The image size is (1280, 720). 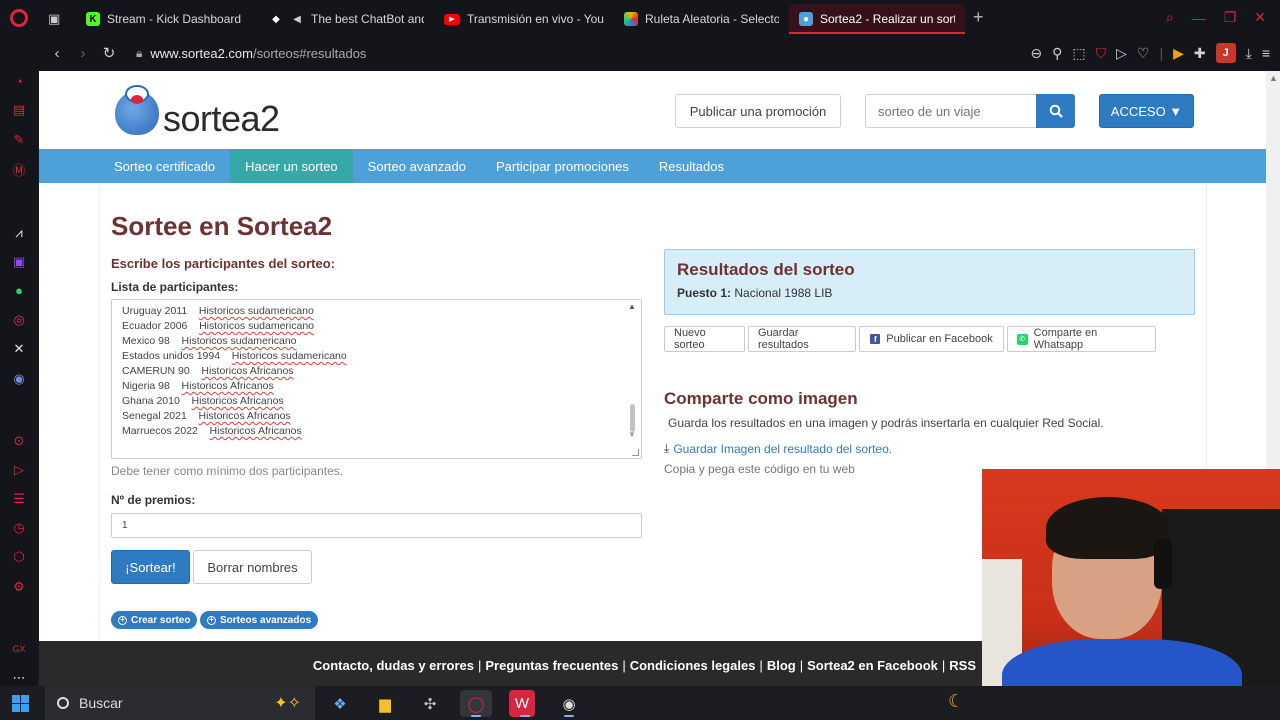 I want to click on footer-link: Contacto, dudas y errores, so click(x=393, y=665).